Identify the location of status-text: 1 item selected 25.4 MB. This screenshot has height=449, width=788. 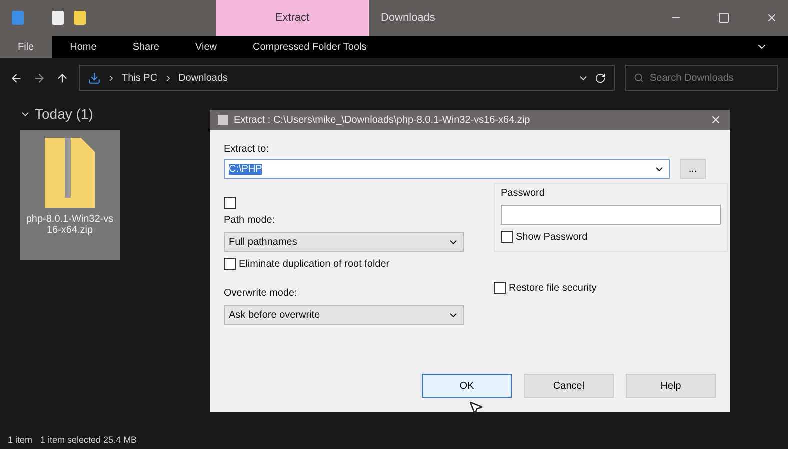
(89, 439).